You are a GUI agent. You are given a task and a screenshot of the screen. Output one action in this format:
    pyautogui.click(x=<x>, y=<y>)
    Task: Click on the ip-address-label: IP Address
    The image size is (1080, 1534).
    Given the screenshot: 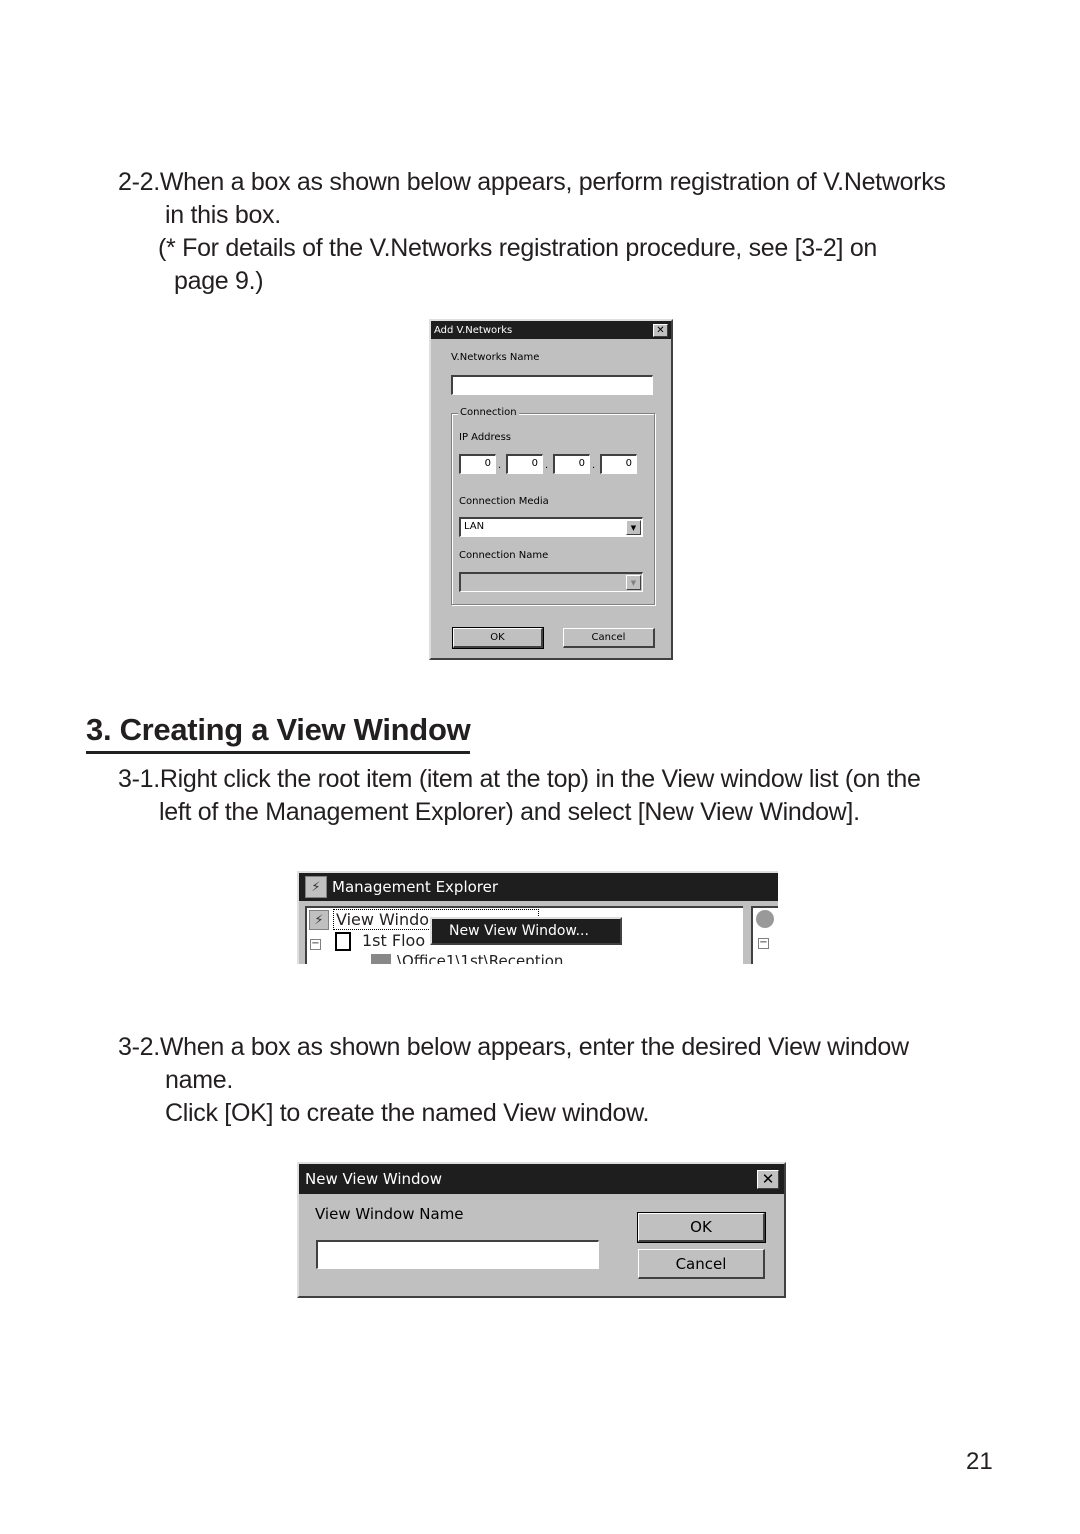 What is the action you would take?
    pyautogui.click(x=485, y=437)
    